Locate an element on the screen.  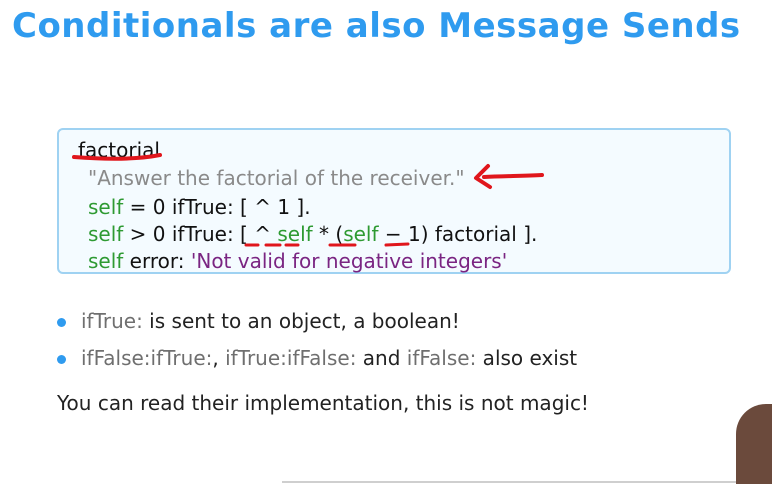
keyword-iffalse: ifFalse: is located at coordinates (441, 358).